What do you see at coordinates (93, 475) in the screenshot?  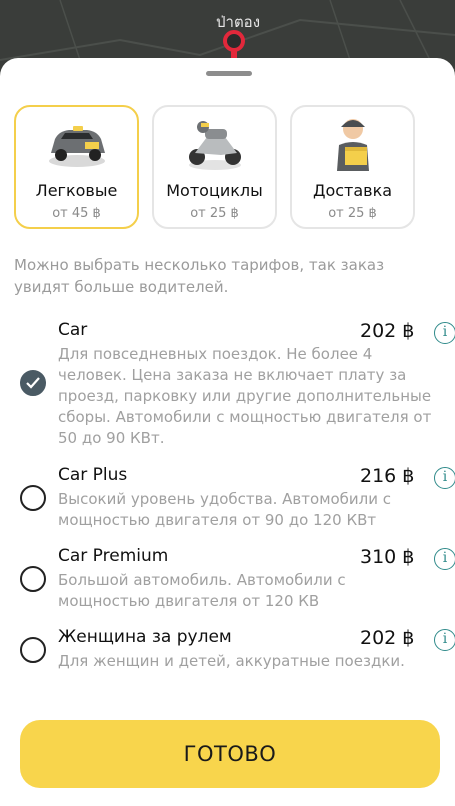 I see `tariff-name: Car Plus` at bounding box center [93, 475].